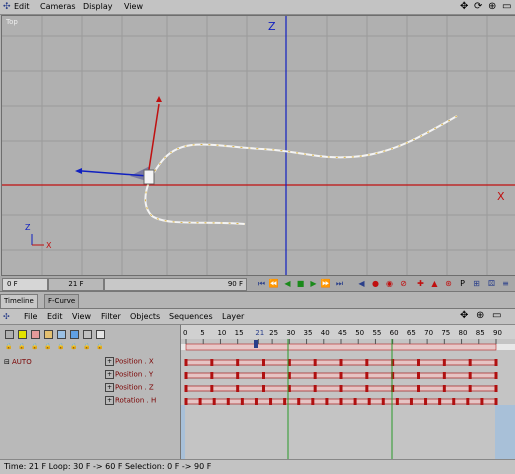  I want to click on track-position-z: + Position . Z, so click(129, 387).